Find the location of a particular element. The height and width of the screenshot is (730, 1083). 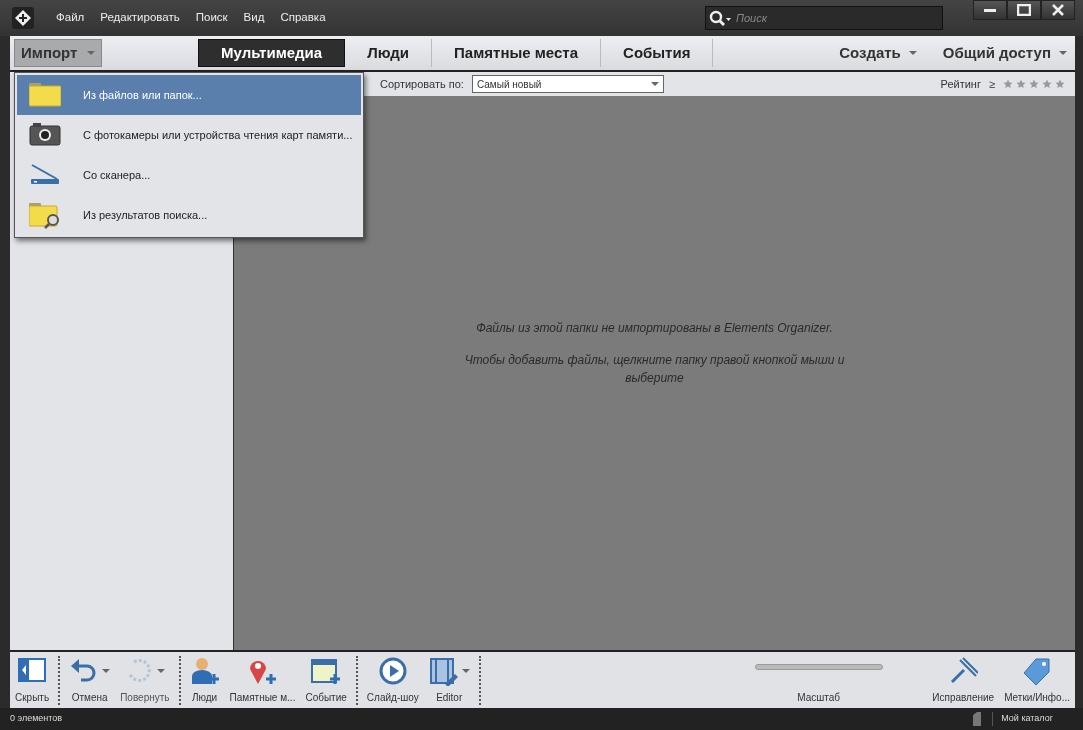

toolbar-button: Событие is located at coordinates (326, 680).